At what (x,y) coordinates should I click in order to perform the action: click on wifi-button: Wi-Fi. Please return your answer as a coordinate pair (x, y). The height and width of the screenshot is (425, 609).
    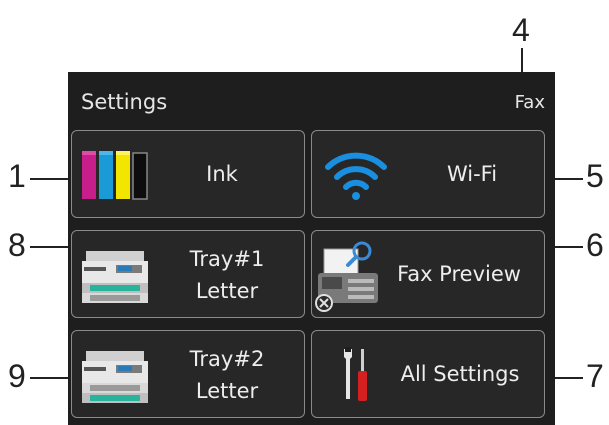
    Looking at the image, I should click on (428, 174).